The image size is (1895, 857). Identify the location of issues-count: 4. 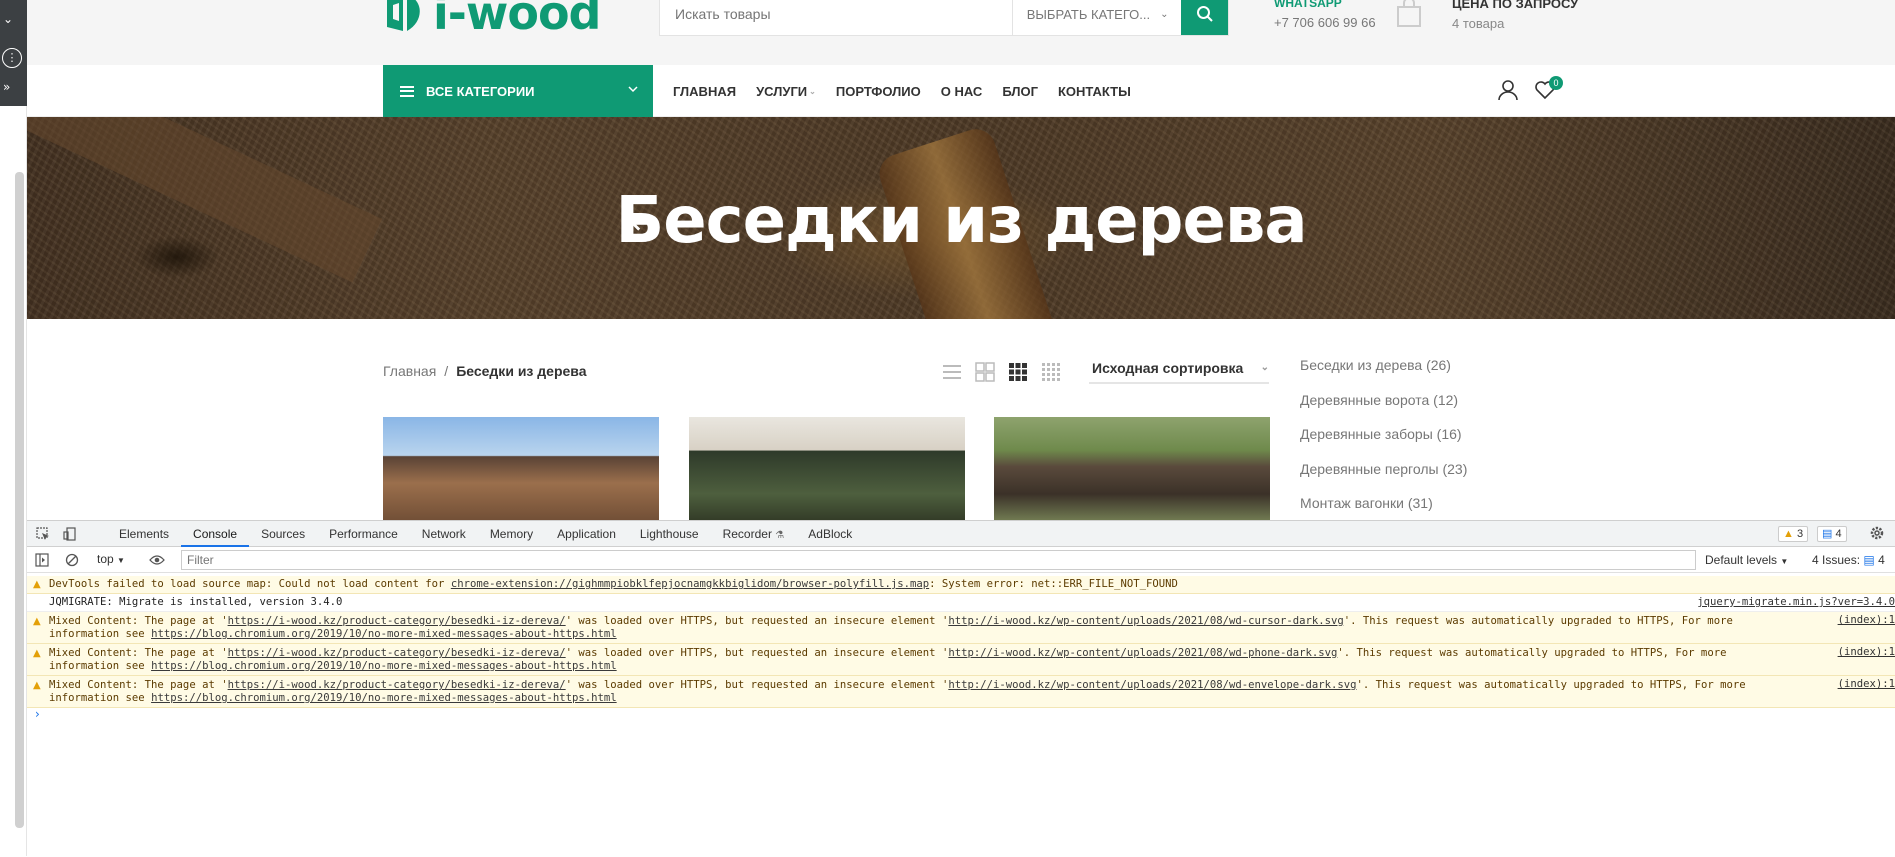
(1881, 560).